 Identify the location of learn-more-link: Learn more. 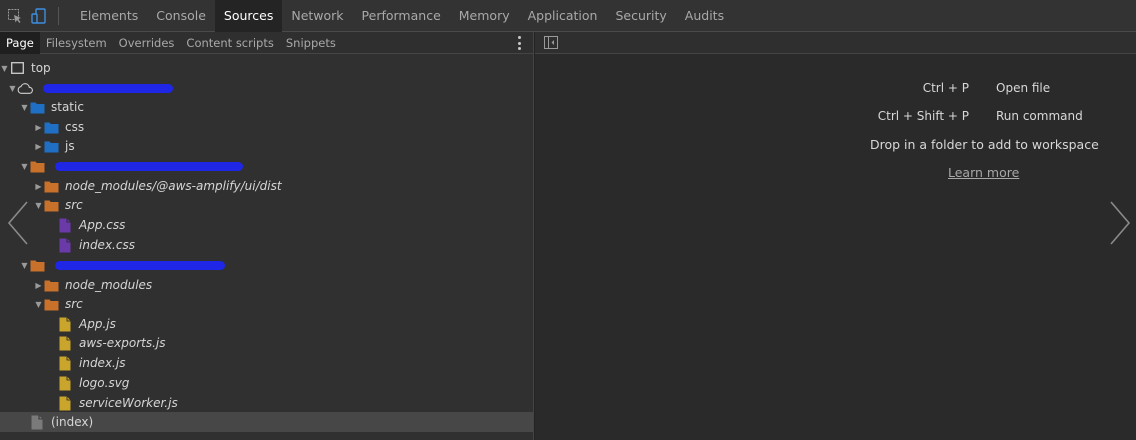
(983, 172).